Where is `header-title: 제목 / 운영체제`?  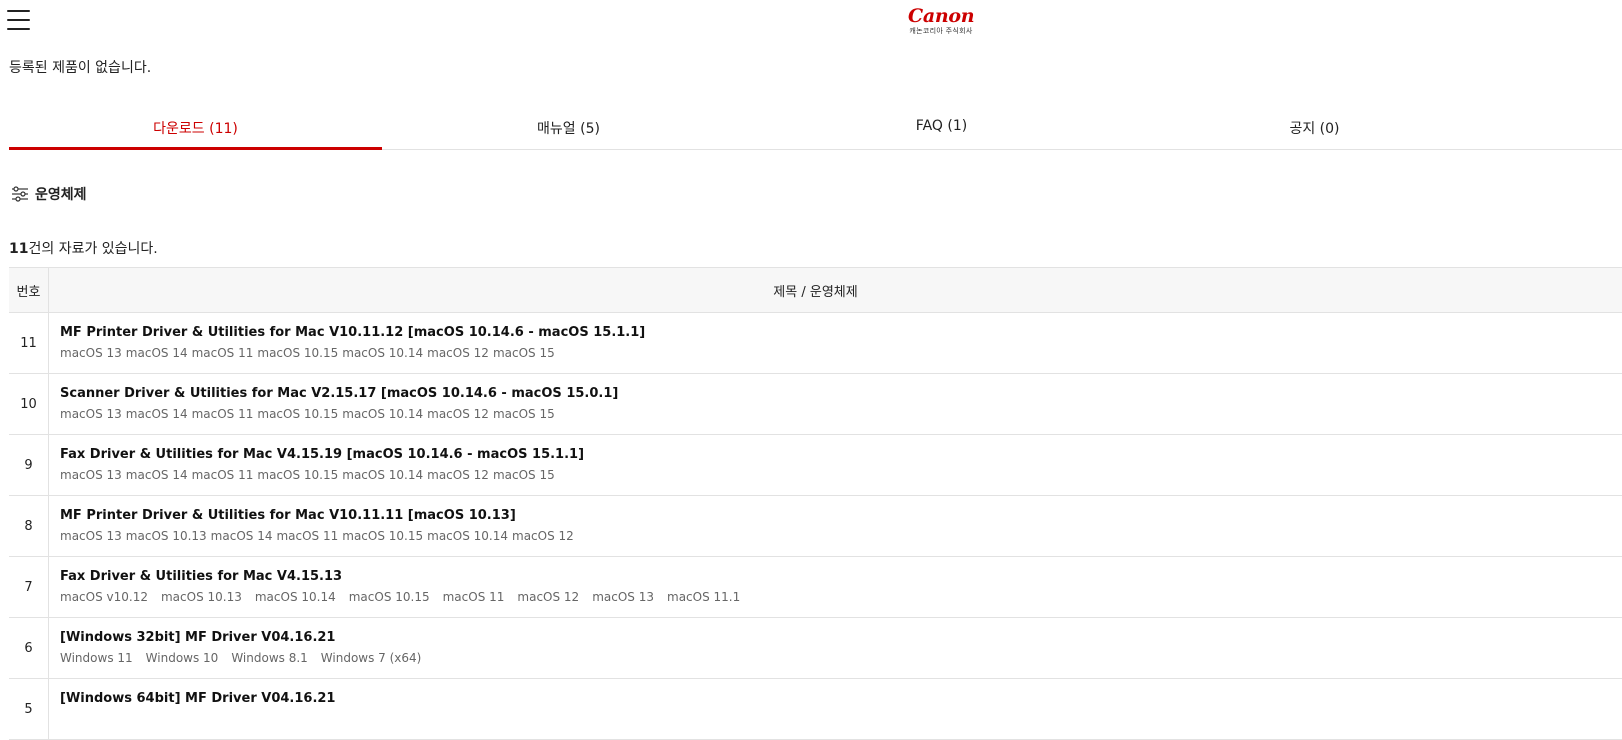
header-title: 제목 / 운영체제 is located at coordinates (815, 292).